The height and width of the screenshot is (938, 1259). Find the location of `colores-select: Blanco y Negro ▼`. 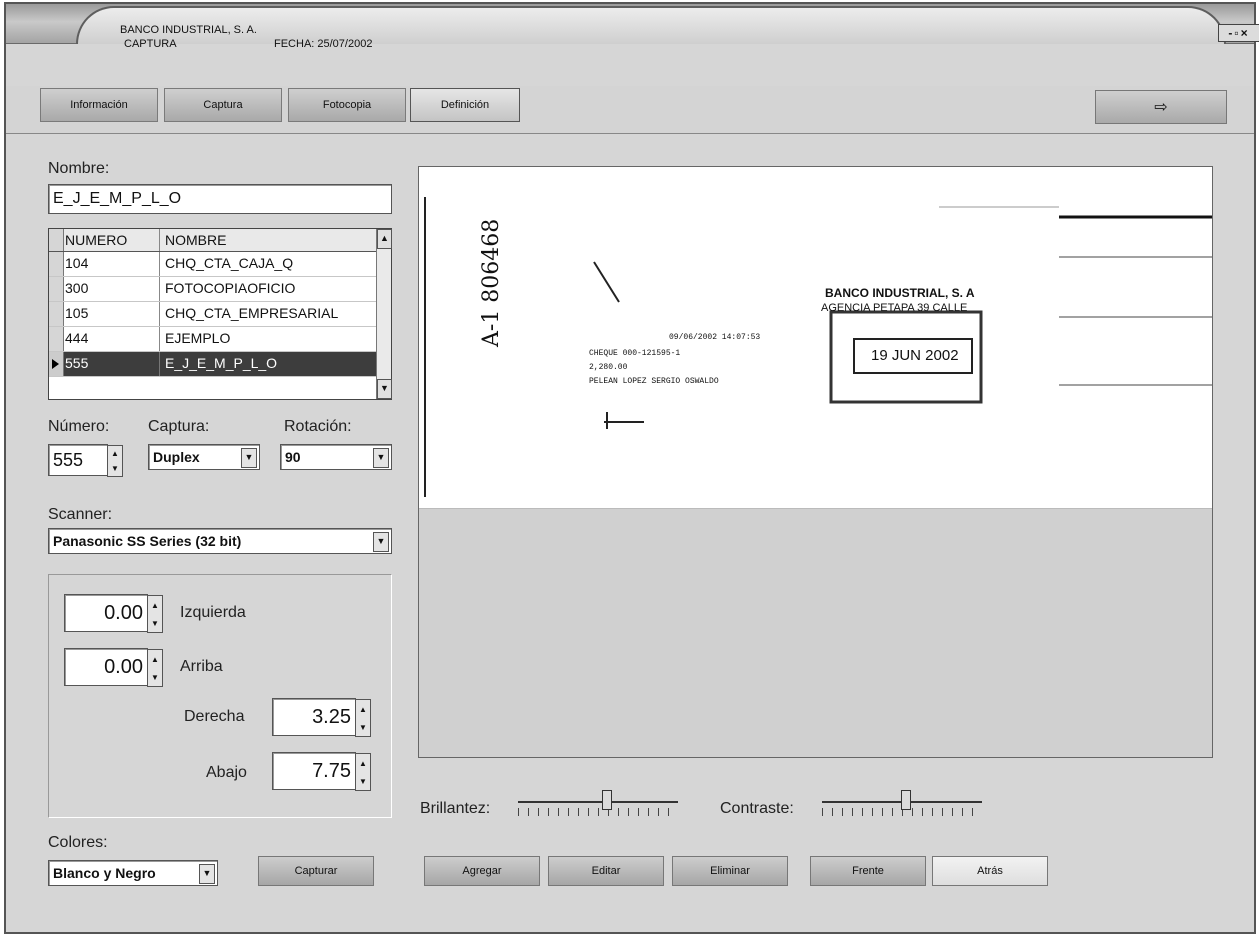

colores-select: Blanco y Negro ▼ is located at coordinates (133, 873).